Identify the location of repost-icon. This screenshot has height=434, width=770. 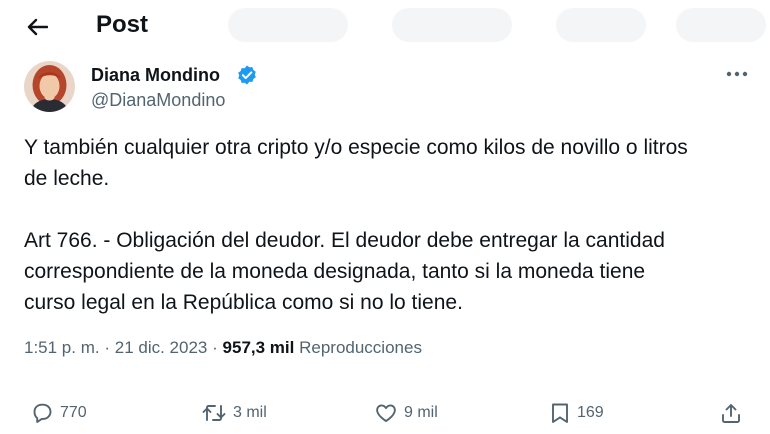
(214, 413).